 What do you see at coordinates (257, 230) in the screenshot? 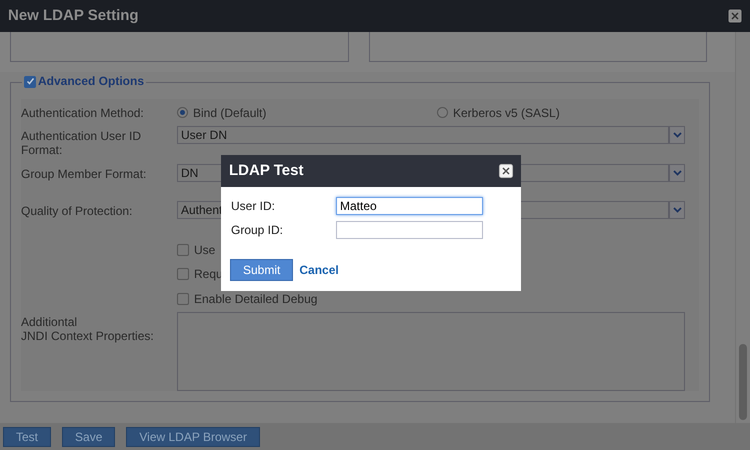
I see `field-label: Group ID:` at bounding box center [257, 230].